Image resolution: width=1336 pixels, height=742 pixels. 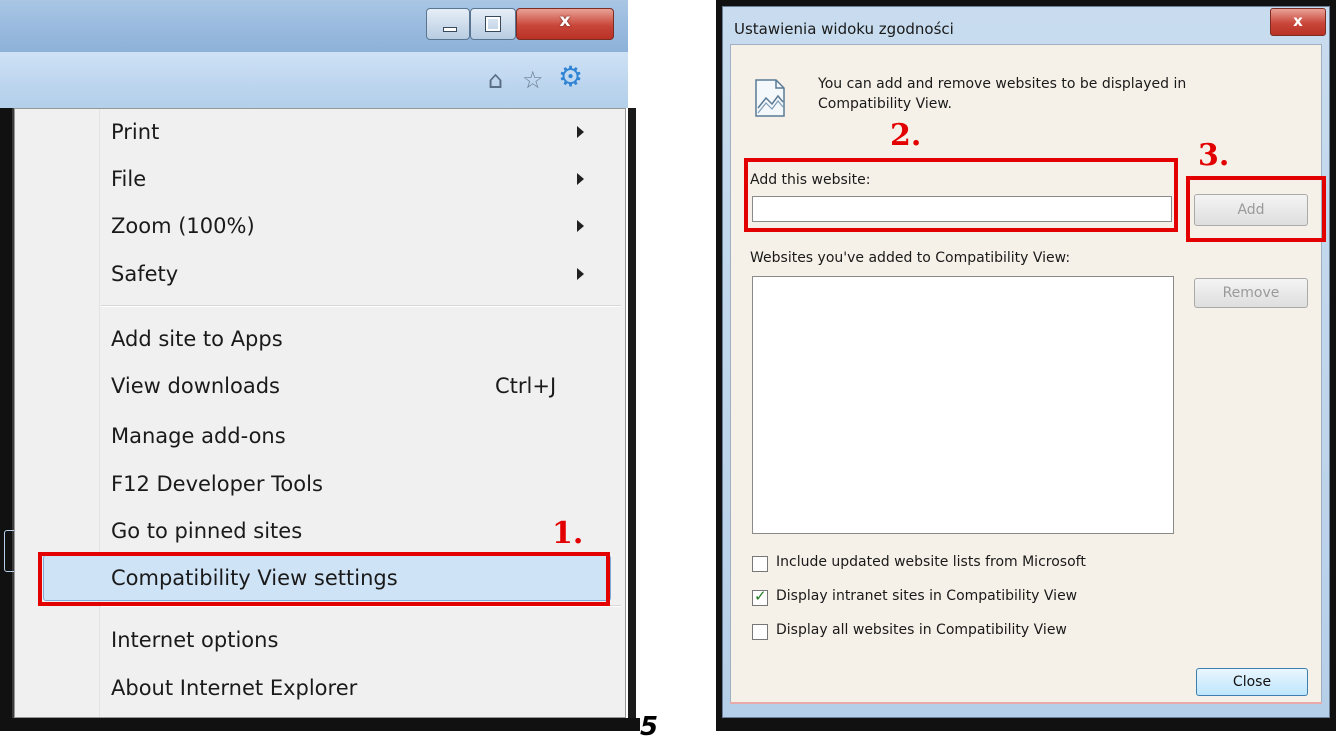 I want to click on home-icon: ⌂, so click(x=495, y=80).